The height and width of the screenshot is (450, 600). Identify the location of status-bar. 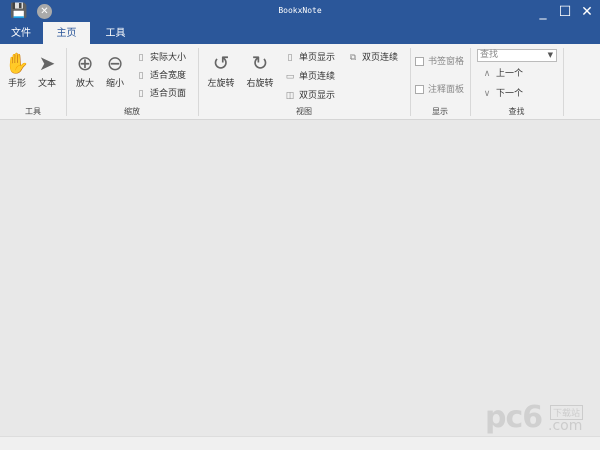
(300, 443).